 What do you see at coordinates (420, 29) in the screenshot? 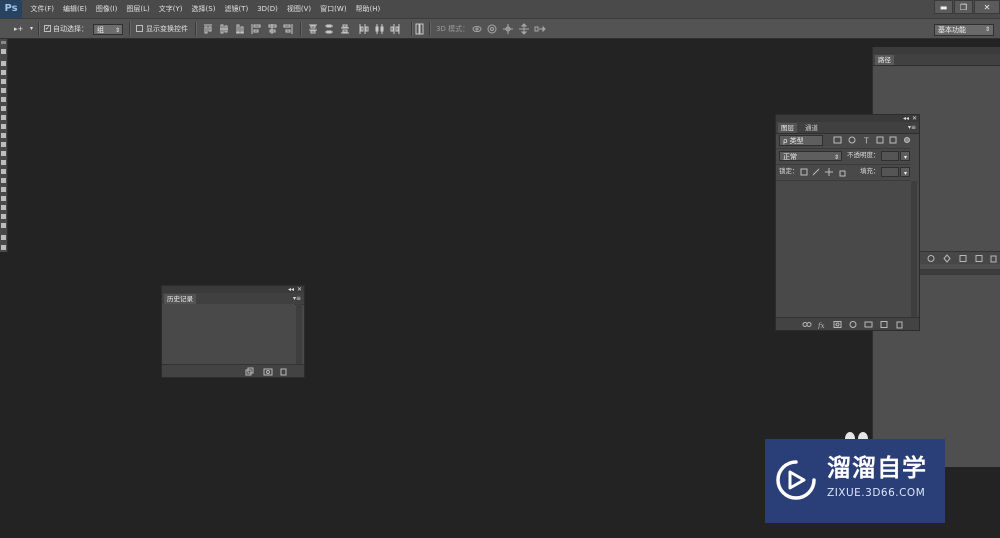
I see `auto-align-layers-icon` at bounding box center [420, 29].